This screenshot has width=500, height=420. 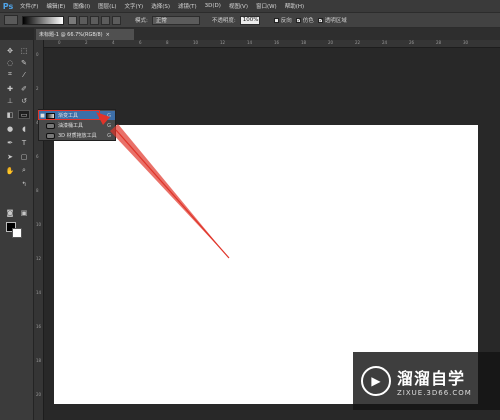 What do you see at coordinates (272, 44) in the screenshot?
I see `horizontal-ruler: 0 2 4 6 8 10 12 14 16 18 20 22 24 26 28 30` at bounding box center [272, 44].